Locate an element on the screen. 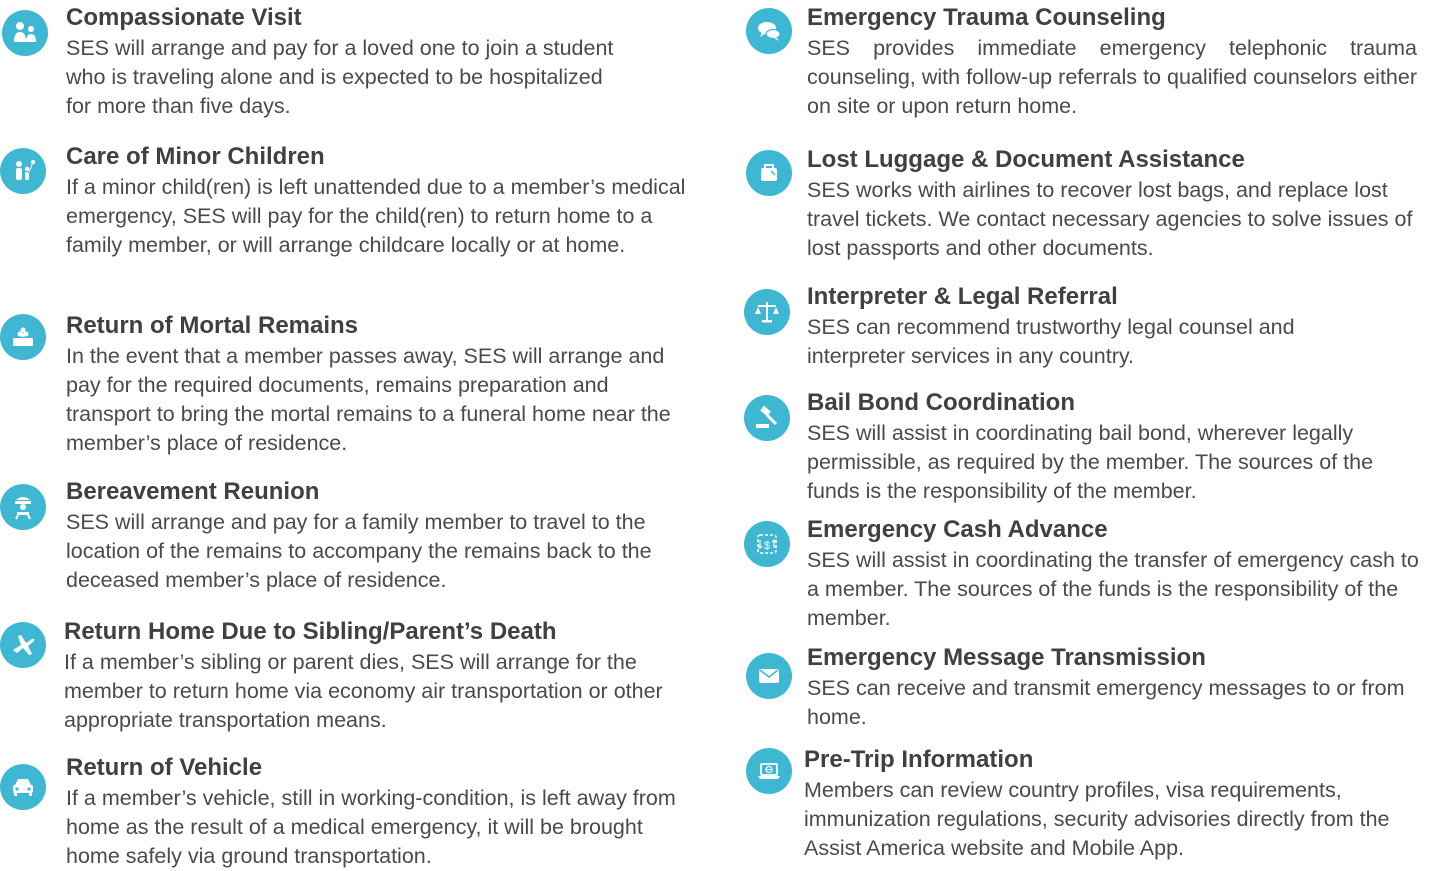 This screenshot has width=1434, height=871. children-icon is located at coordinates (23, 171).